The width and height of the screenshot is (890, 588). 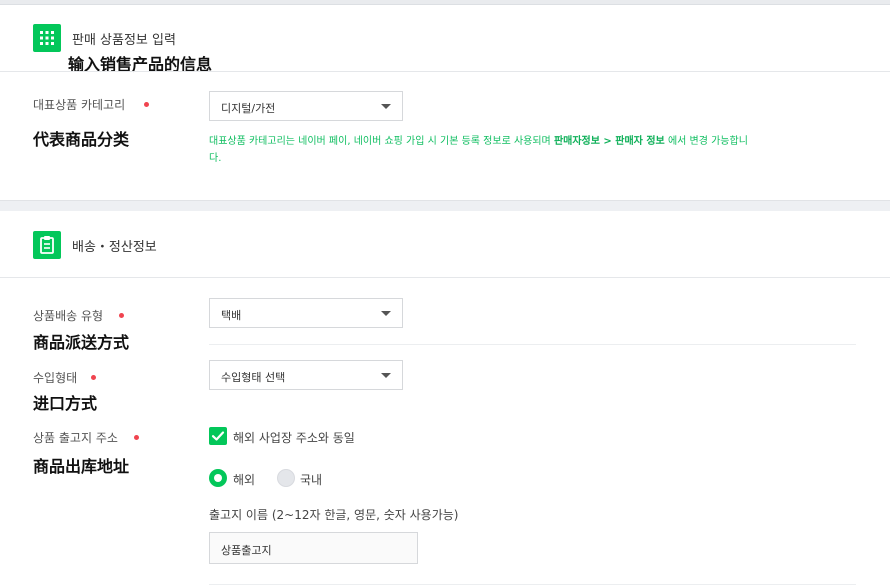 What do you see at coordinates (65, 403) in the screenshot?
I see `import-type-annotation: 进口方式` at bounding box center [65, 403].